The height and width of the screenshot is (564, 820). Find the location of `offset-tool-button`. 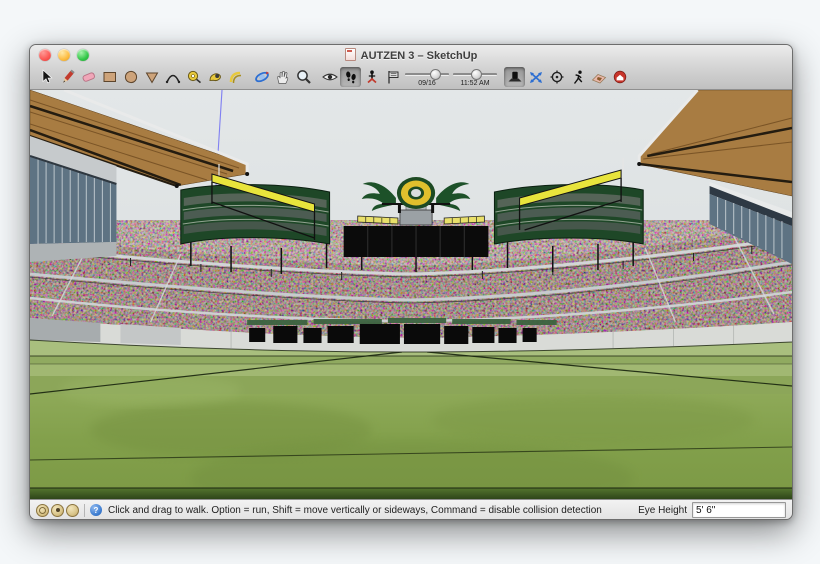

offset-tool-button is located at coordinates (235, 77).